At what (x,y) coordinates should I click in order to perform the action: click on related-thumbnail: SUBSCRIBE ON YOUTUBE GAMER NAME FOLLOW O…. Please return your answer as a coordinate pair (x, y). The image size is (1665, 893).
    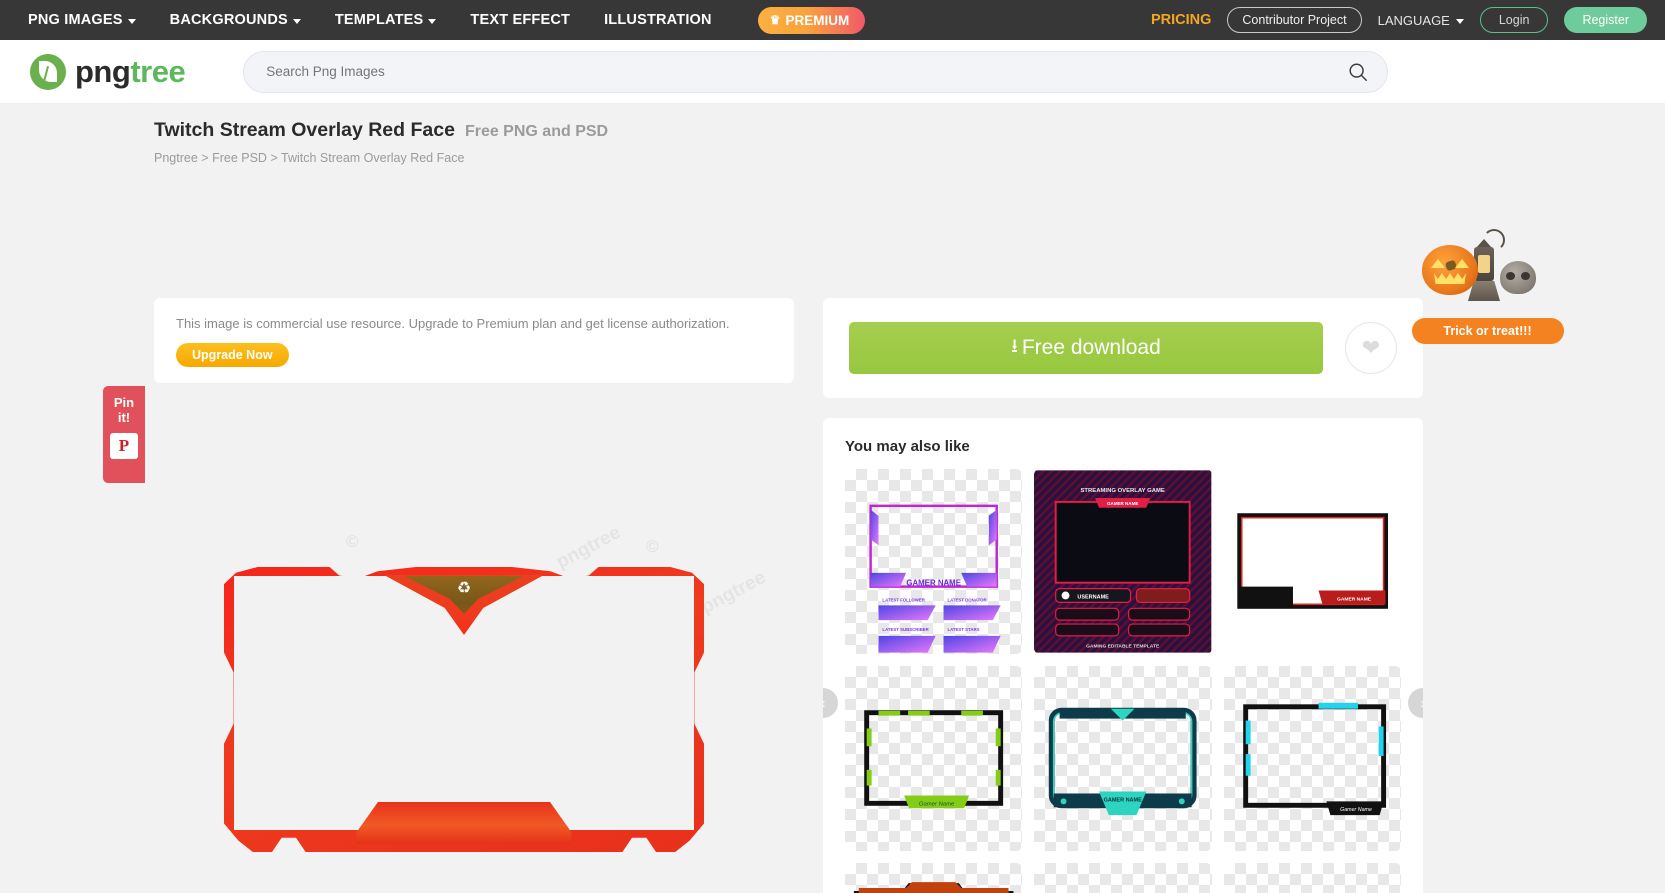
    Looking at the image, I should click on (934, 878).